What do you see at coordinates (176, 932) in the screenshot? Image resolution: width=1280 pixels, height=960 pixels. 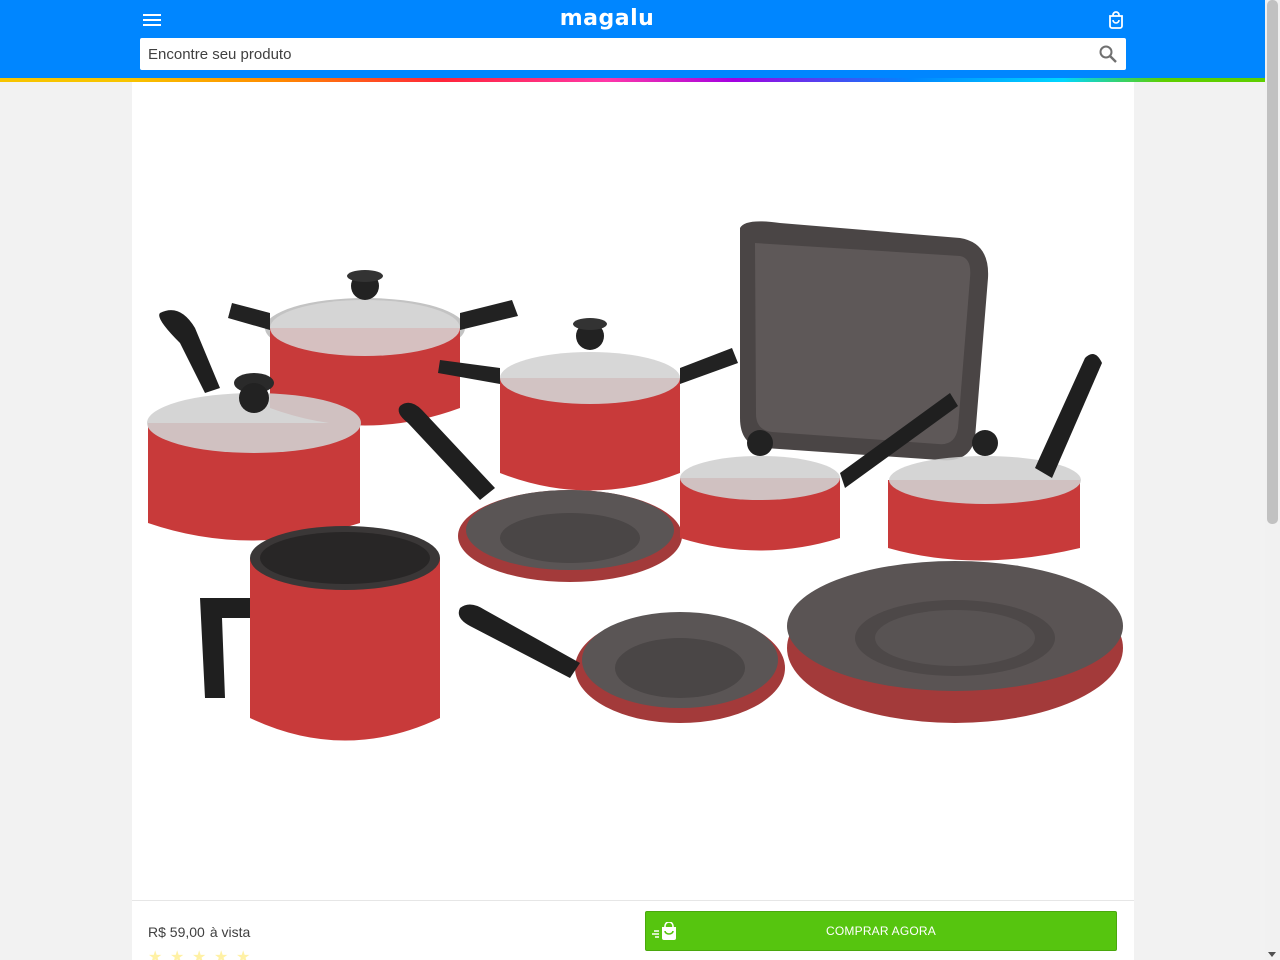 I see `product-price: R$ 59,00` at bounding box center [176, 932].